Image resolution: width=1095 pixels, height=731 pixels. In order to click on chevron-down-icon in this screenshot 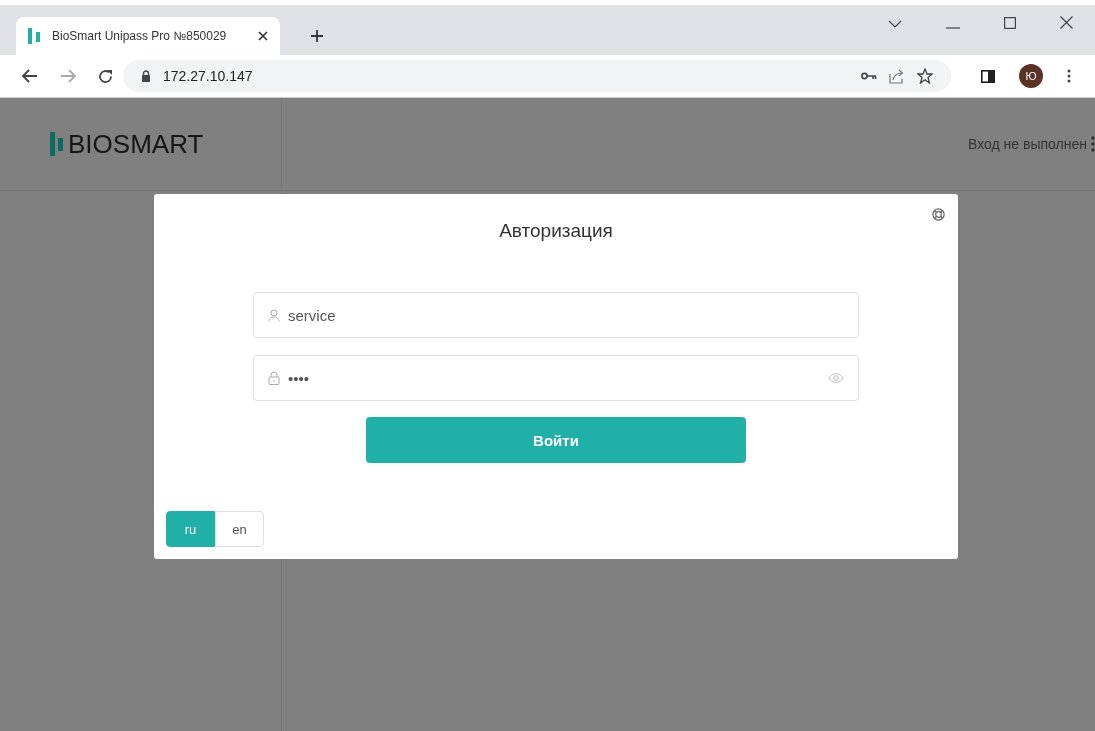, I will do `click(895, 24)`.